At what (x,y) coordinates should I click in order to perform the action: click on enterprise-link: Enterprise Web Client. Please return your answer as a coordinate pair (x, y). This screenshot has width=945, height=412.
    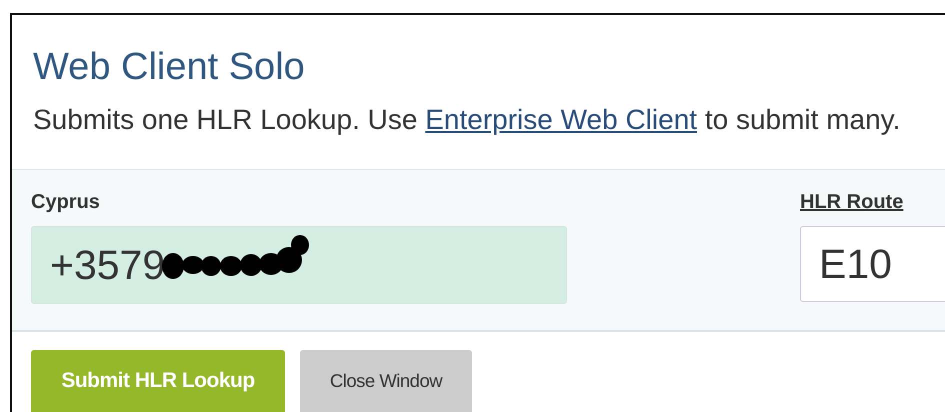
    Looking at the image, I should click on (561, 119).